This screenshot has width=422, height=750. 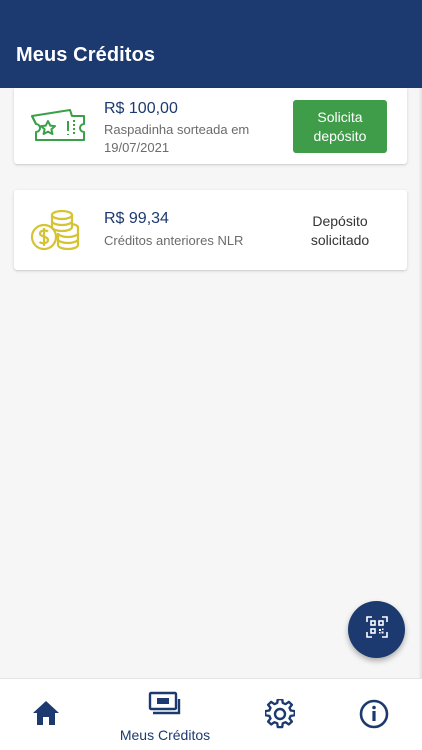 I want to click on credit-amount: R$ 100,00, so click(x=141, y=108).